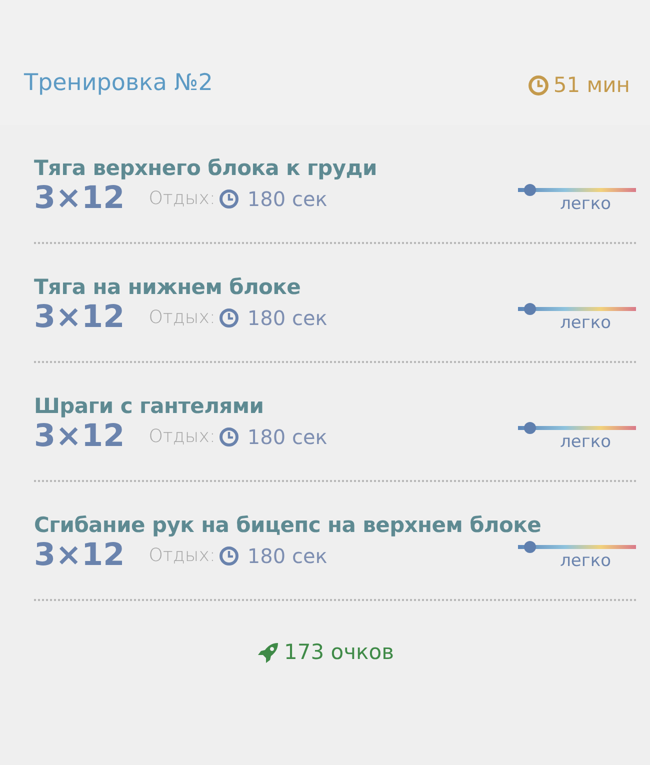  I want to click on duration: 51 мин, so click(591, 85).